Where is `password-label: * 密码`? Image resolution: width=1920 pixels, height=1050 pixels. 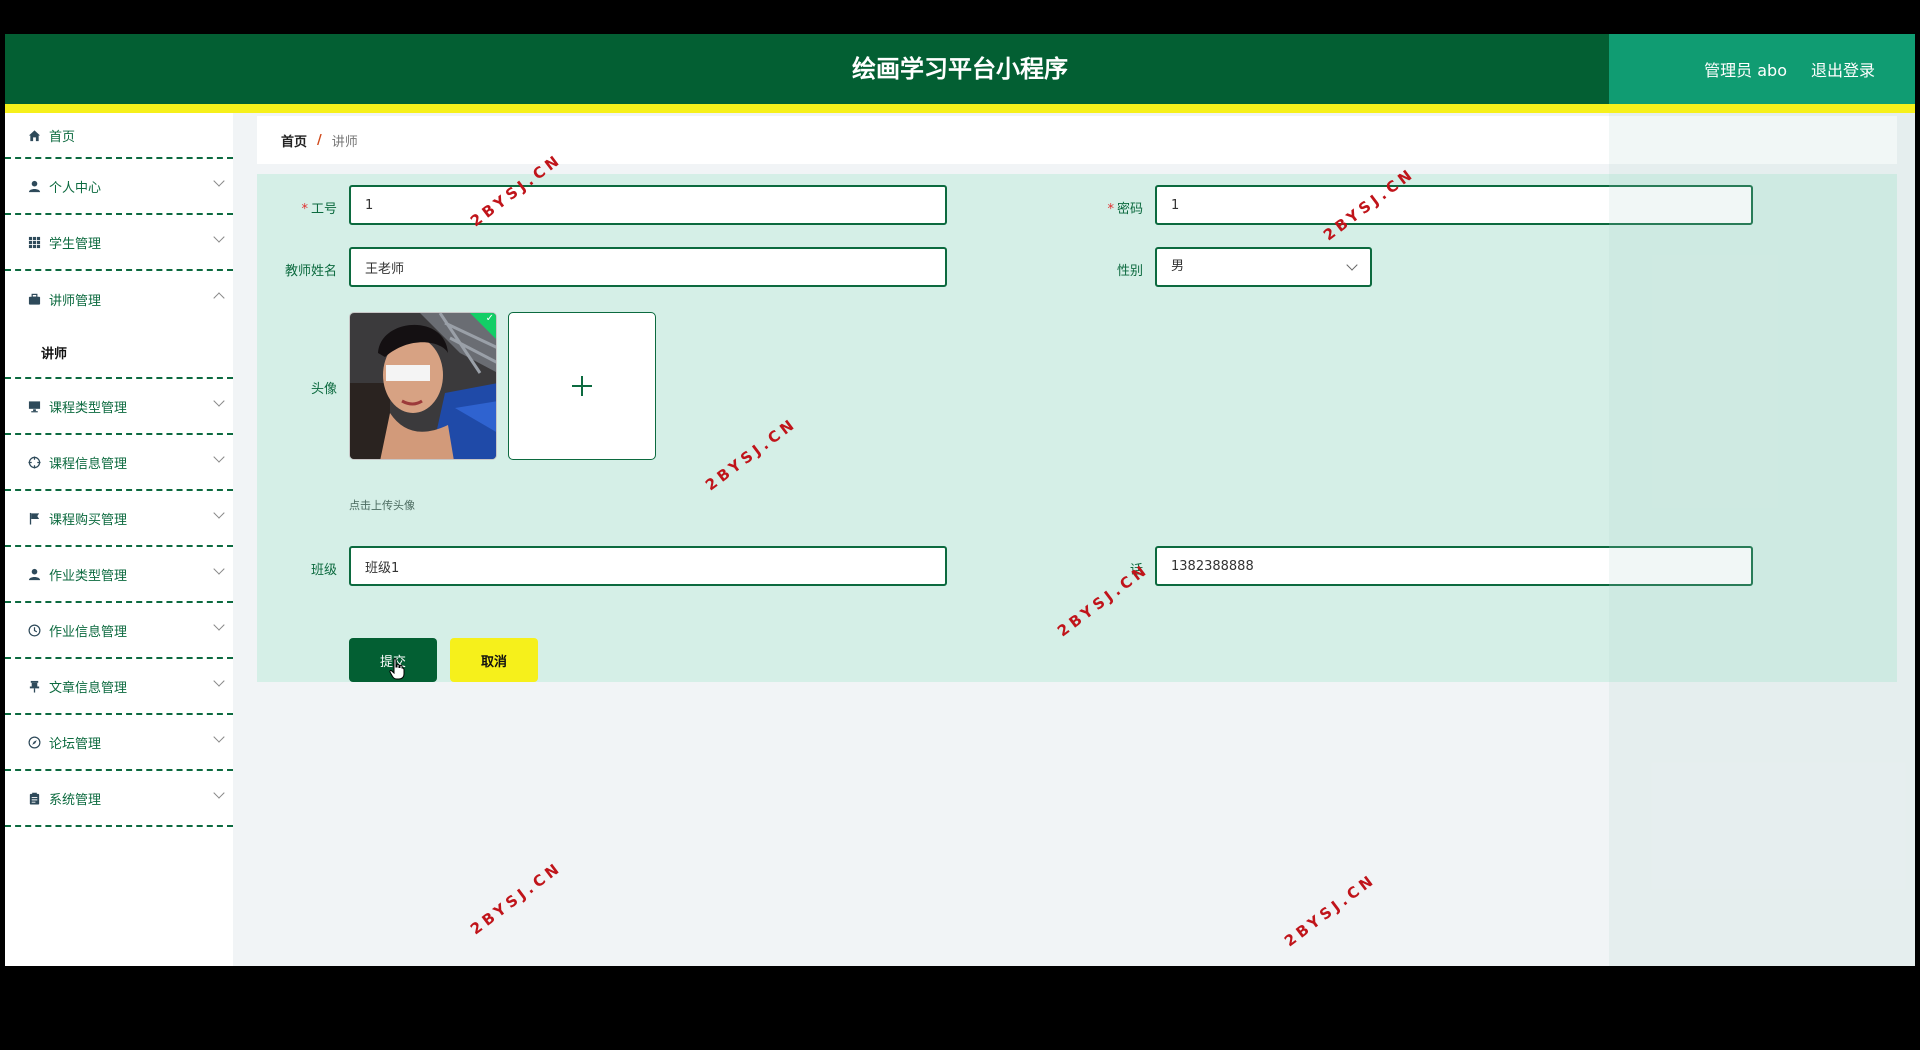 password-label: * 密码 is located at coordinates (1103, 207).